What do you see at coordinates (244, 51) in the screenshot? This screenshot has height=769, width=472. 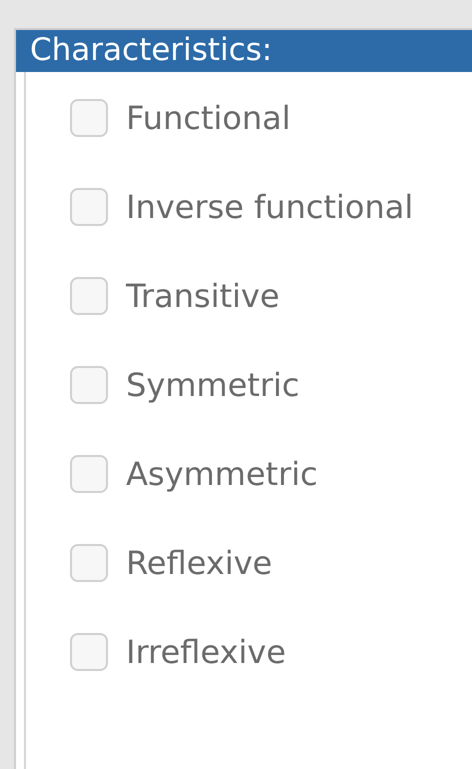 I see `section-header: Characteristics:` at bounding box center [244, 51].